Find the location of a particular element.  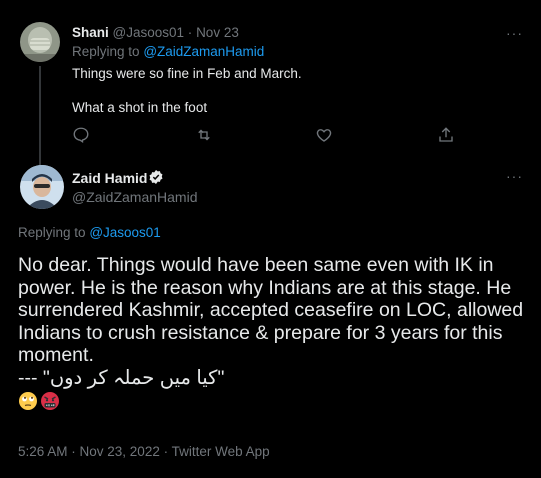

reply-date: Nov 23 is located at coordinates (217, 32).